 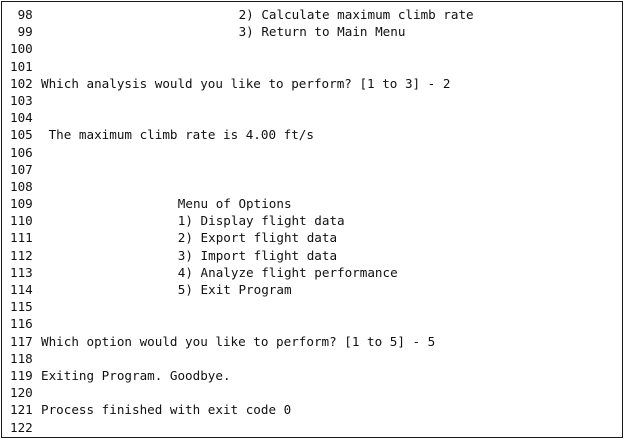 I want to click on line-text: Exiting Program. Goodbye., so click(x=136, y=375).